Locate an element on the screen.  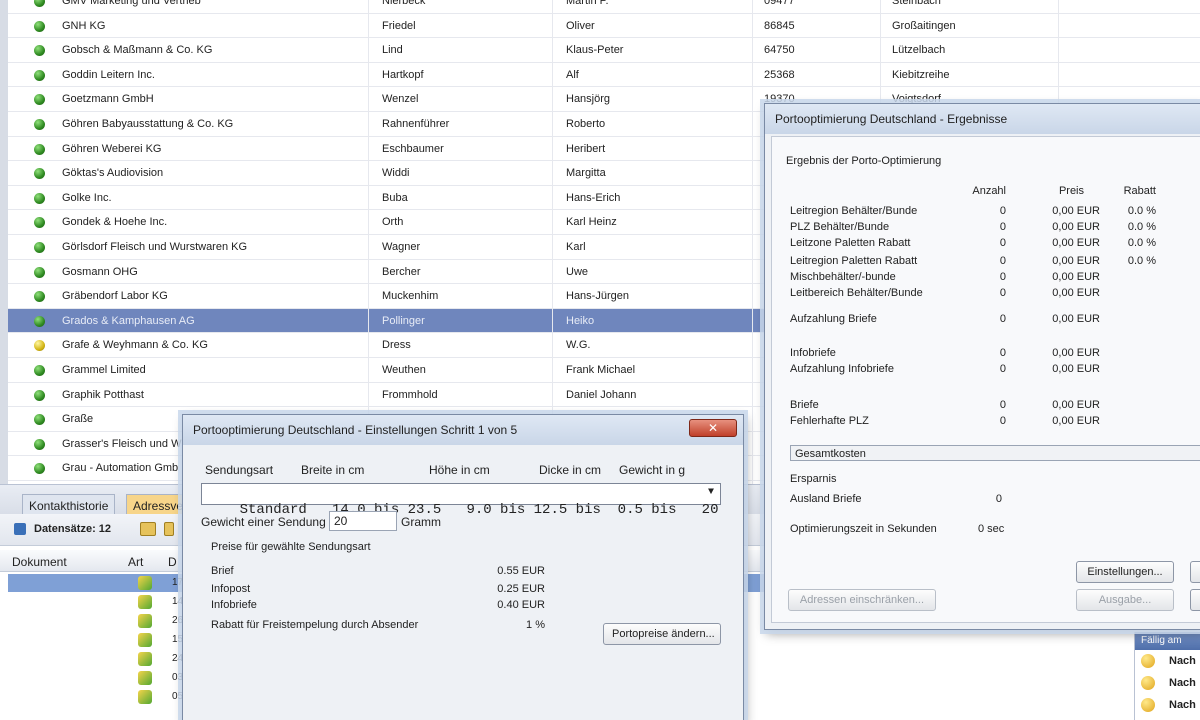
cell-col2: Bercher is located at coordinates (401, 271).